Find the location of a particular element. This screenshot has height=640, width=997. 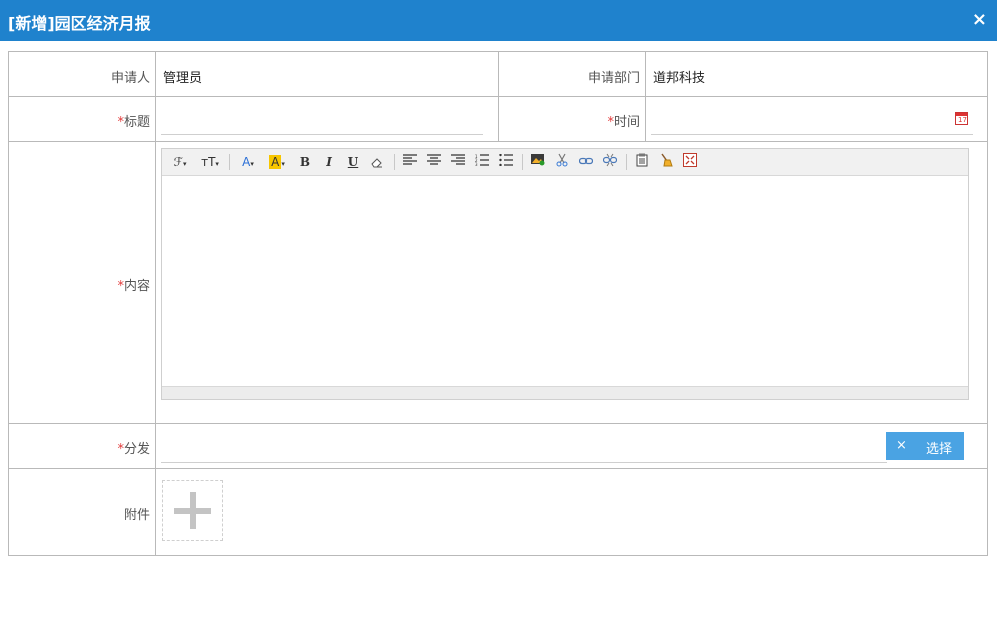

applicant-label: 申请人 is located at coordinates (79, 76).